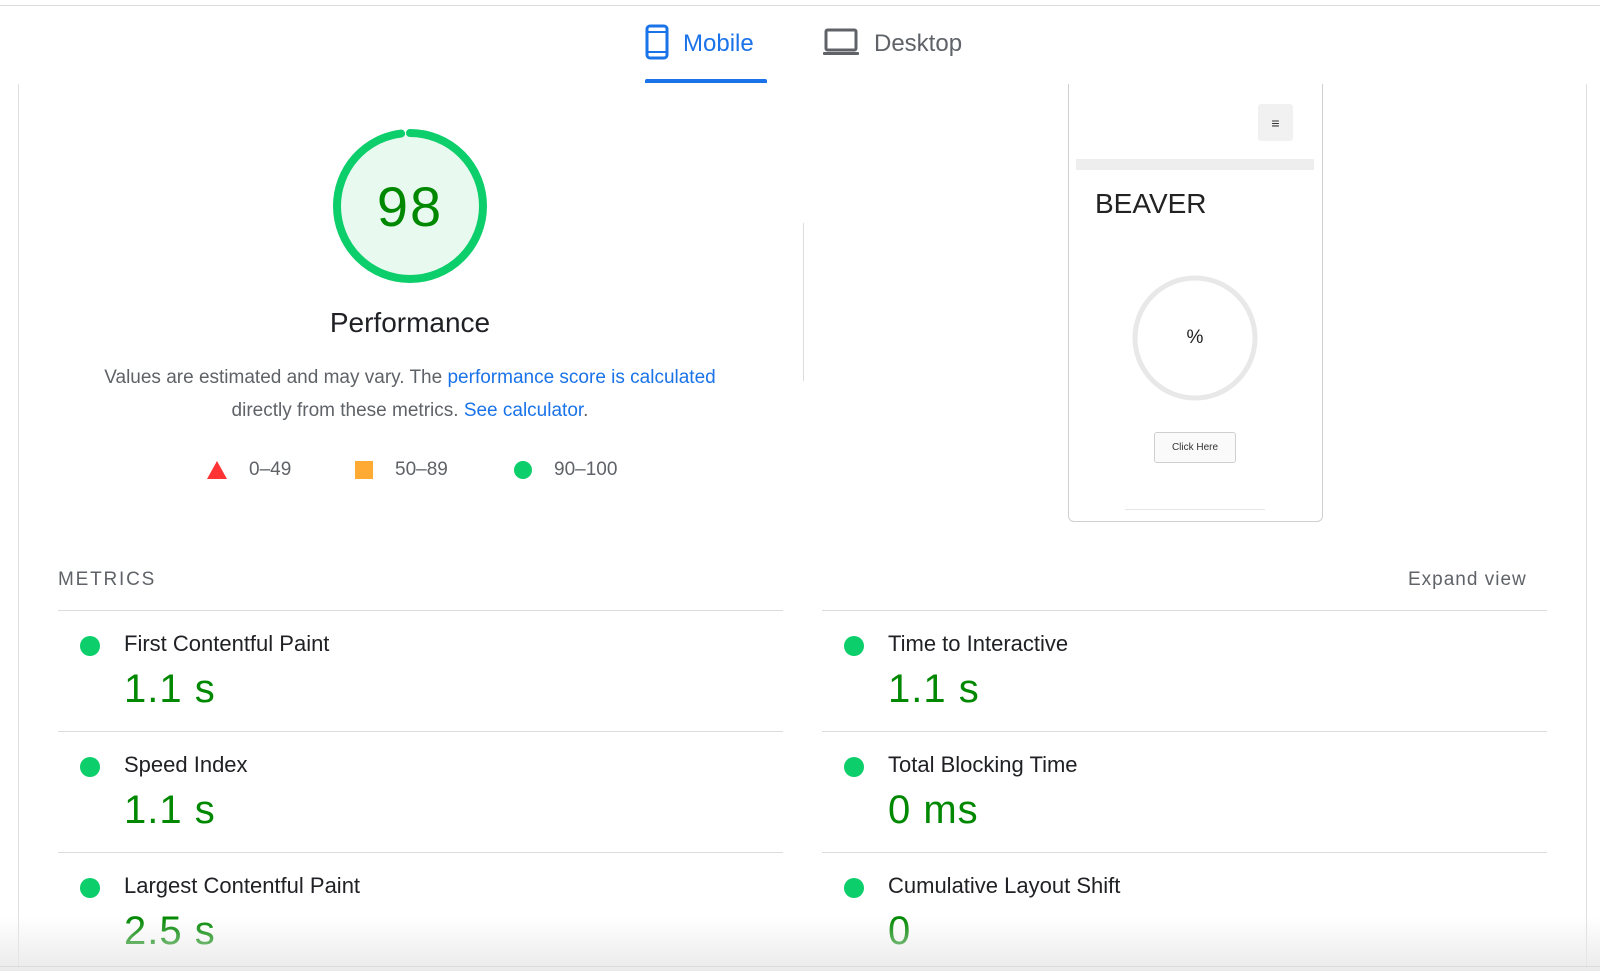  Describe the element at coordinates (1195, 447) in the screenshot. I see `preview-click-button: Click Here` at that location.